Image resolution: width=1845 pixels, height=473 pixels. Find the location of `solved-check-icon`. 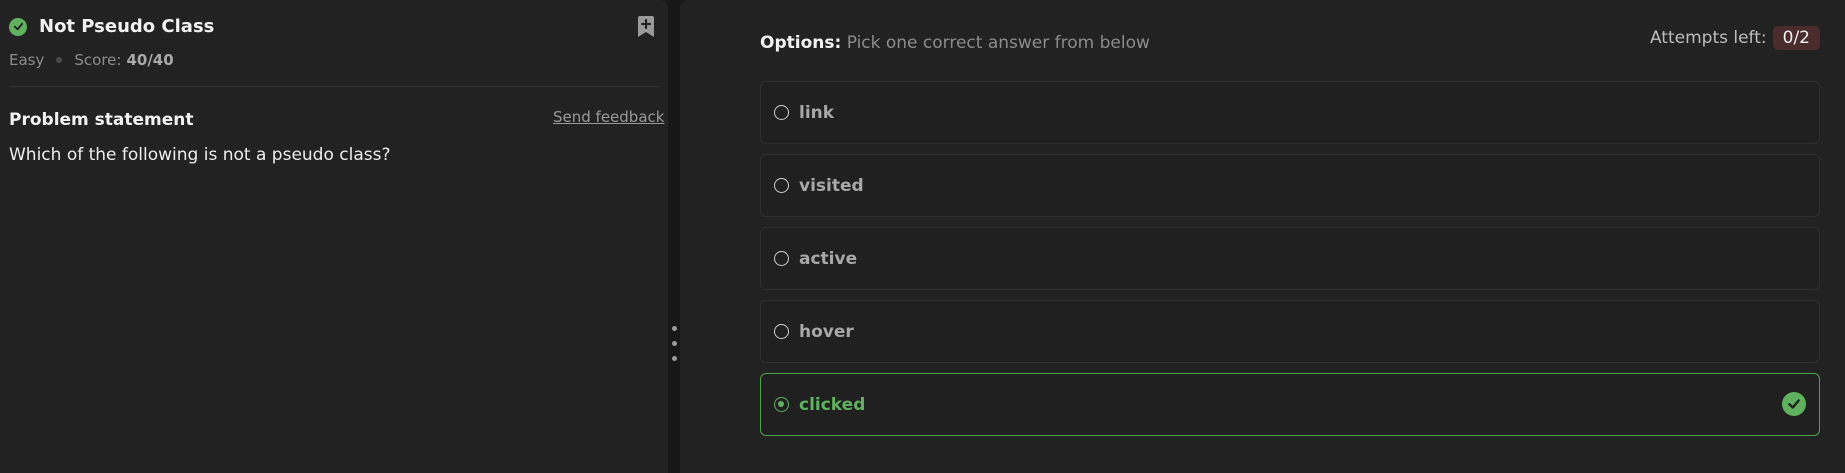

solved-check-icon is located at coordinates (18, 26).